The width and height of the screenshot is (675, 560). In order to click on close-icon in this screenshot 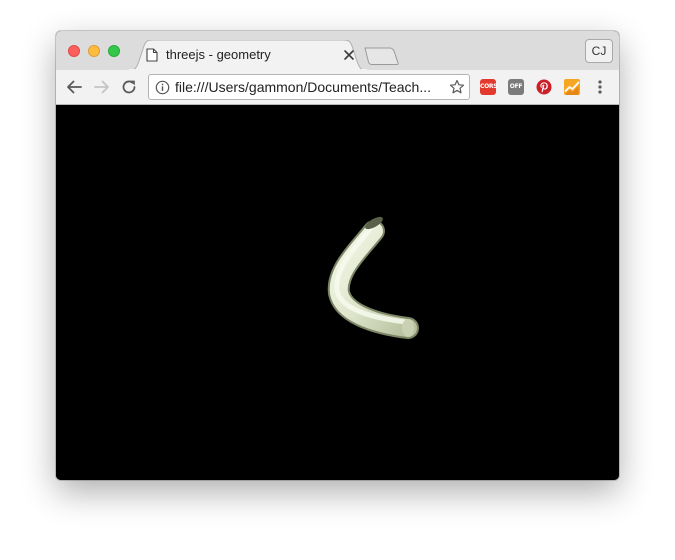, I will do `click(349, 55)`.